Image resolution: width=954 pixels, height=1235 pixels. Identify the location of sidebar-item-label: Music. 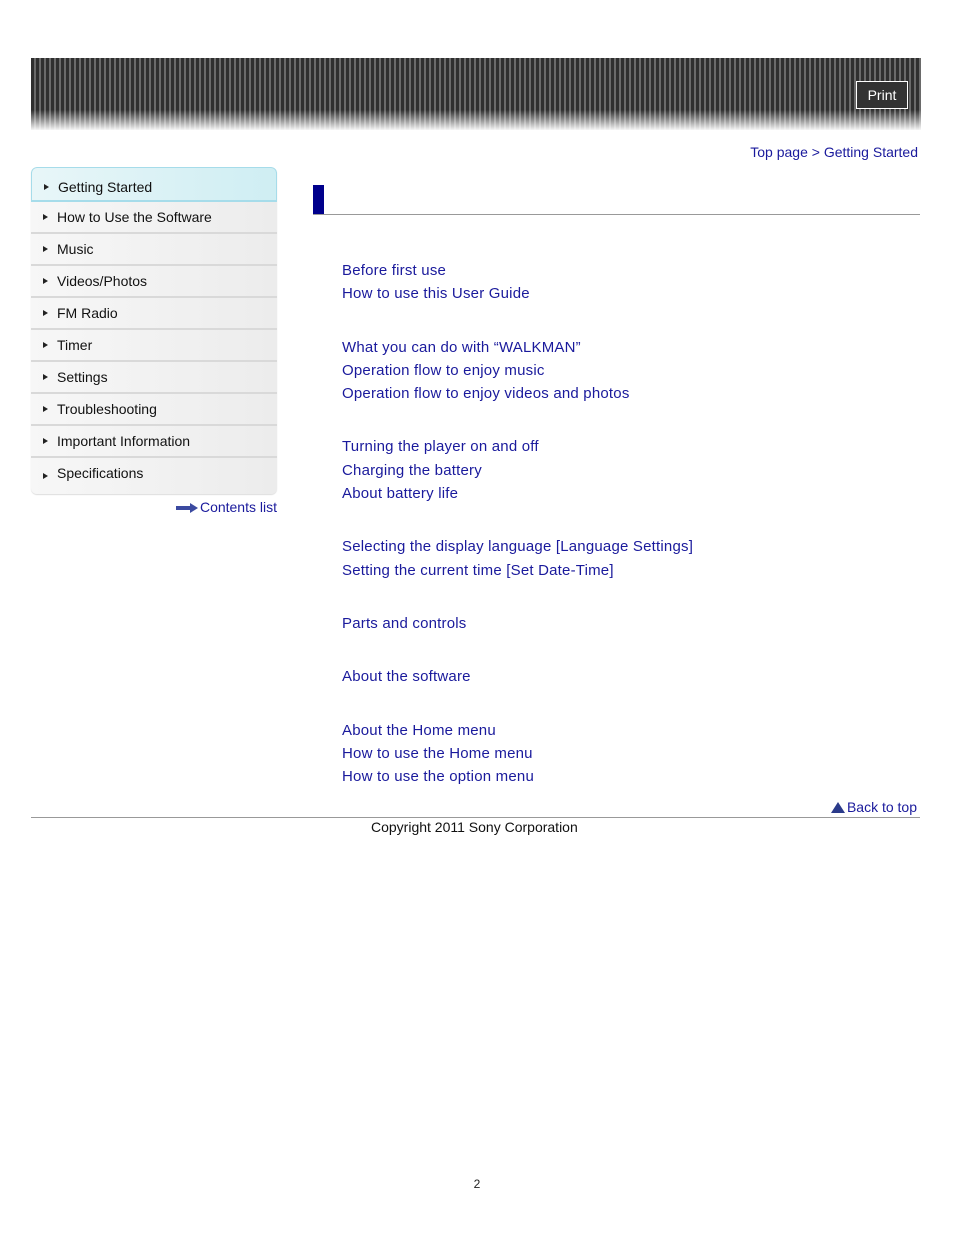
(75, 249).